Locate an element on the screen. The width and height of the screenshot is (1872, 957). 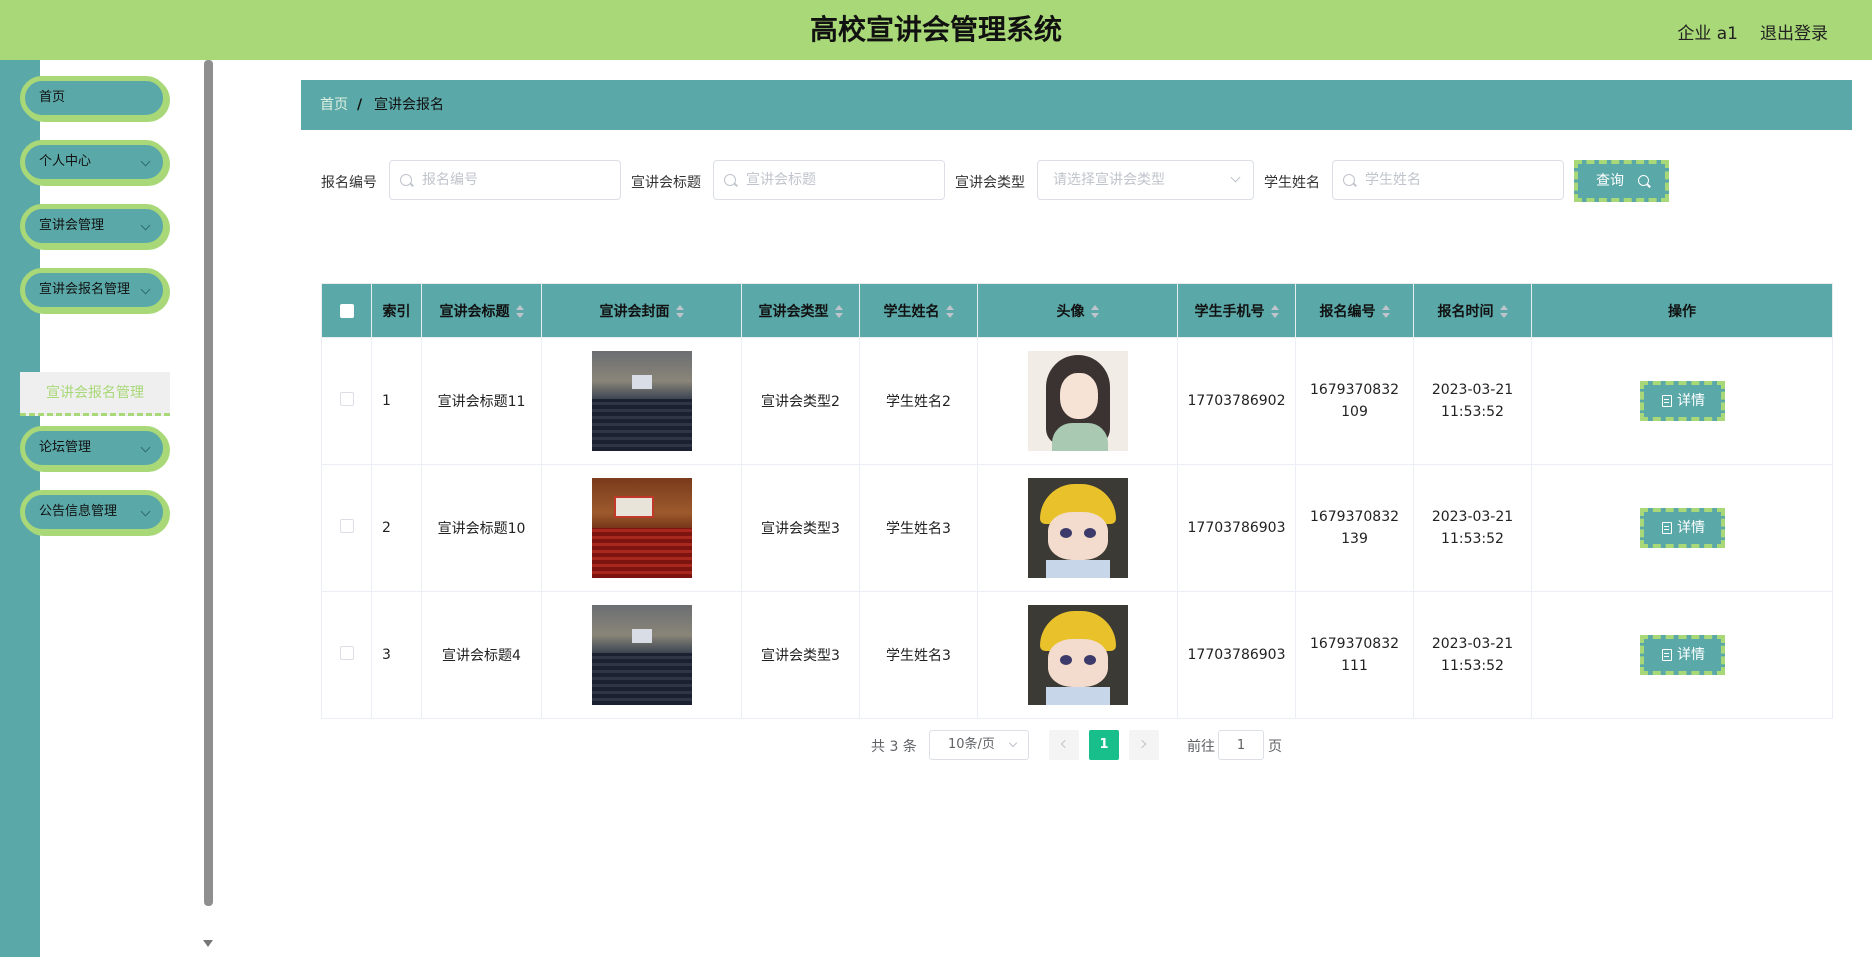
submenu-item-registration-management: 宣讲会报名管理 is located at coordinates (95, 394).